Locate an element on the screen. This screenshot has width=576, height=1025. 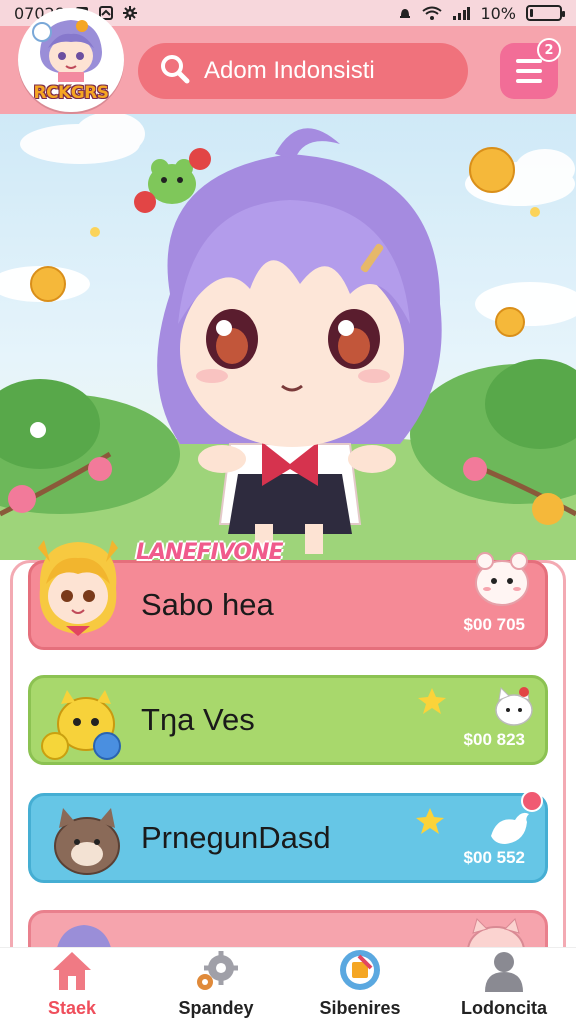
nav-item-lodoncita: Lodoncita is located at coordinates (504, 986).